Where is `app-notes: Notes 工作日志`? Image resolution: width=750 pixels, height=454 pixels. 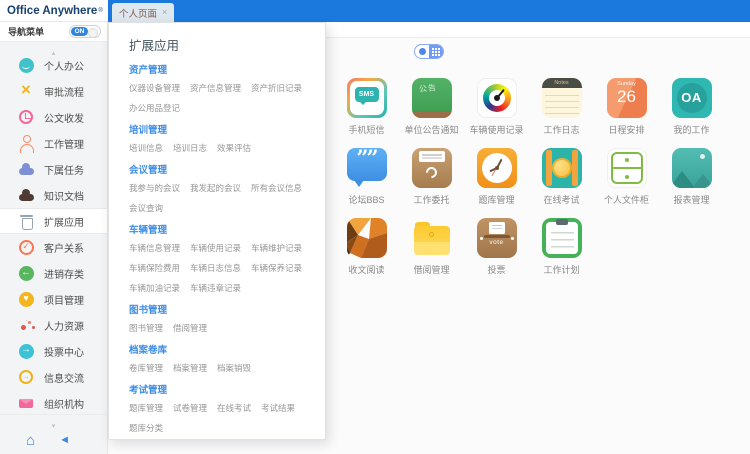 app-notes: Notes 工作日志 is located at coordinates (561, 107).